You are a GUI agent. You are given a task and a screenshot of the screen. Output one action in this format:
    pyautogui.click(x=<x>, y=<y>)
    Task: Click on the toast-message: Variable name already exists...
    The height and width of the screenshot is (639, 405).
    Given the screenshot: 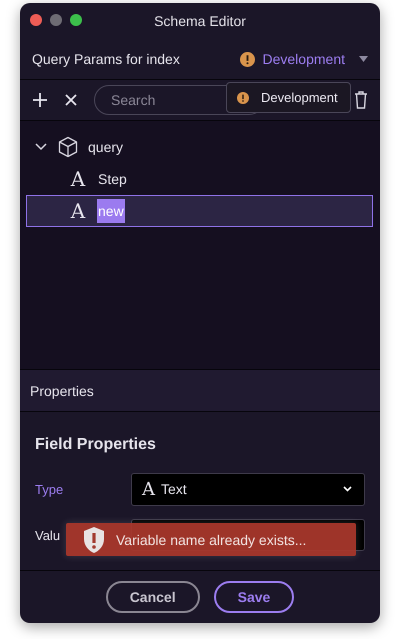 What is the action you would take?
    pyautogui.click(x=211, y=540)
    